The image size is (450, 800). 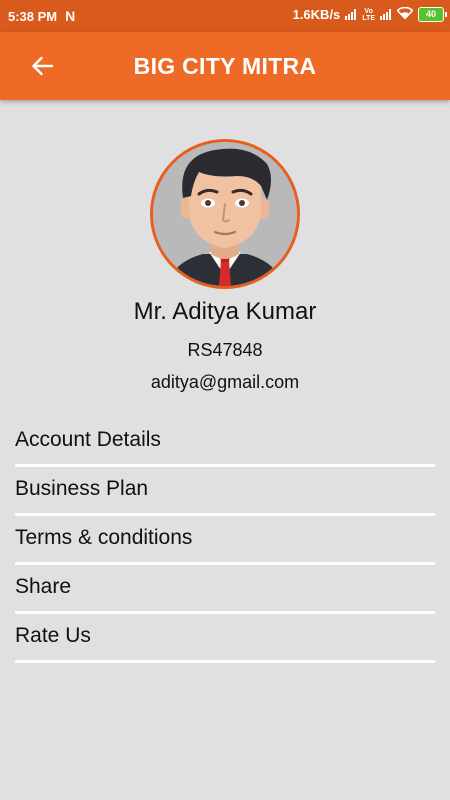 What do you see at coordinates (225, 442) in the screenshot?
I see `menu-item-account-details: Account Details` at bounding box center [225, 442].